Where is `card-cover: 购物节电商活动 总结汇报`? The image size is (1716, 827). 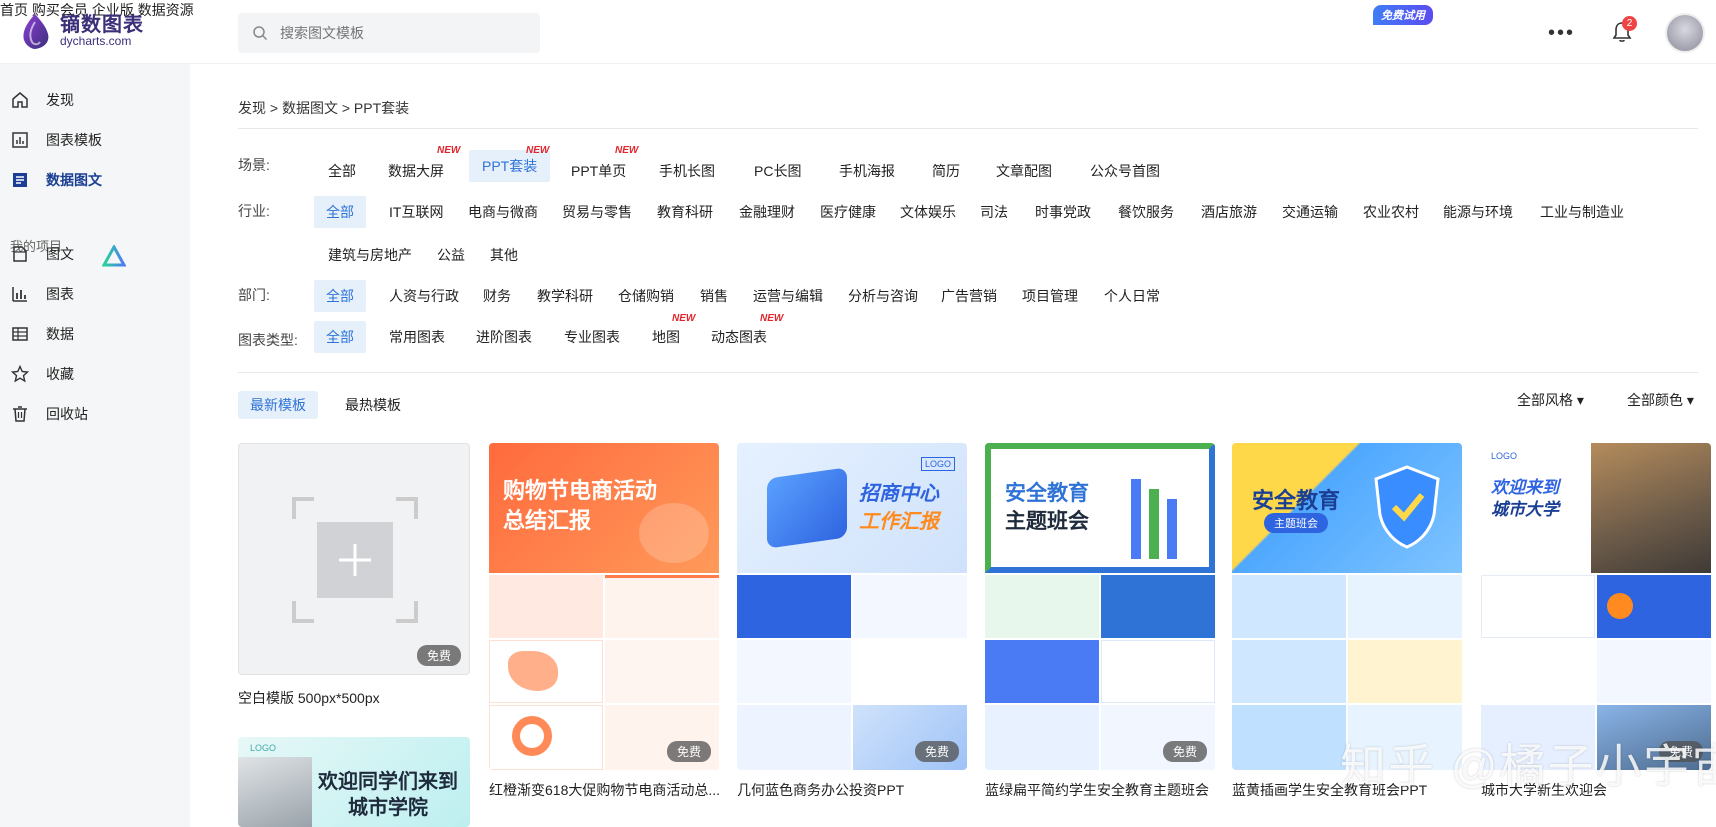
card-cover: 购物节电商活动 总结汇报 is located at coordinates (604, 508).